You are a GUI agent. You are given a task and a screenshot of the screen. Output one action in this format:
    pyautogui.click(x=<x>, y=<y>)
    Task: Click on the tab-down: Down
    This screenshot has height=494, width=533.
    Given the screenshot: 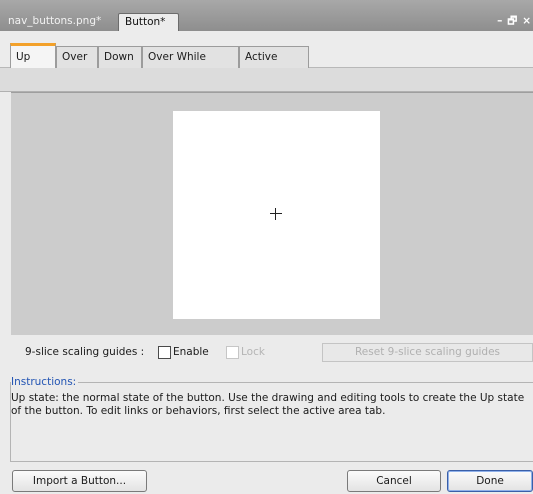 What is the action you would take?
    pyautogui.click(x=120, y=57)
    